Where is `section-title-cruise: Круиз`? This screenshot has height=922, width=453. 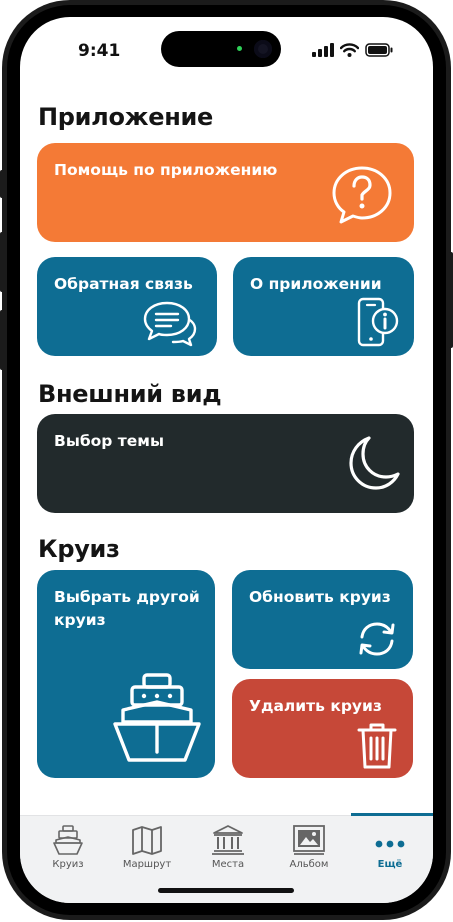 section-title-cruise: Круиз is located at coordinates (79, 549).